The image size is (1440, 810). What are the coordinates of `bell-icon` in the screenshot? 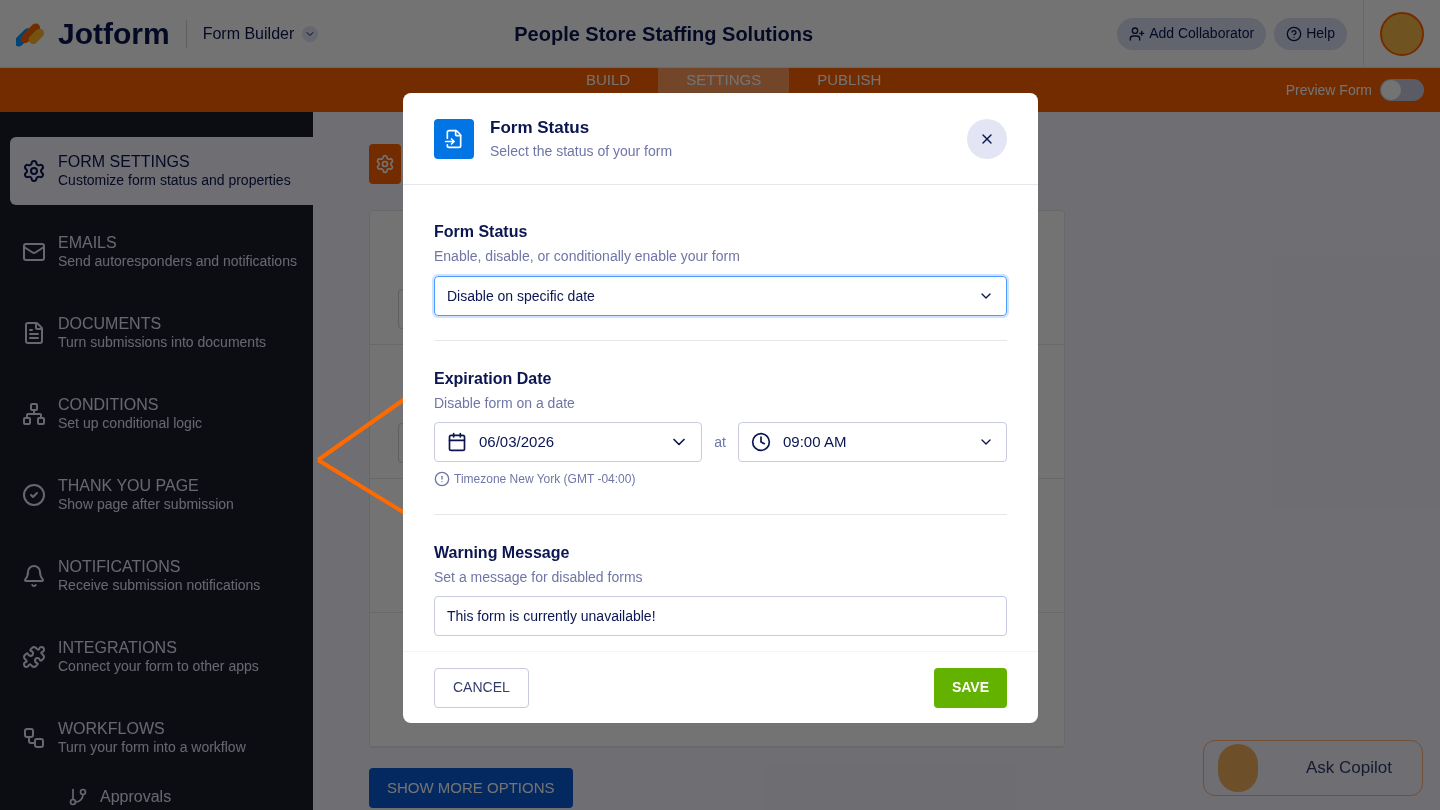 It's located at (34, 576).